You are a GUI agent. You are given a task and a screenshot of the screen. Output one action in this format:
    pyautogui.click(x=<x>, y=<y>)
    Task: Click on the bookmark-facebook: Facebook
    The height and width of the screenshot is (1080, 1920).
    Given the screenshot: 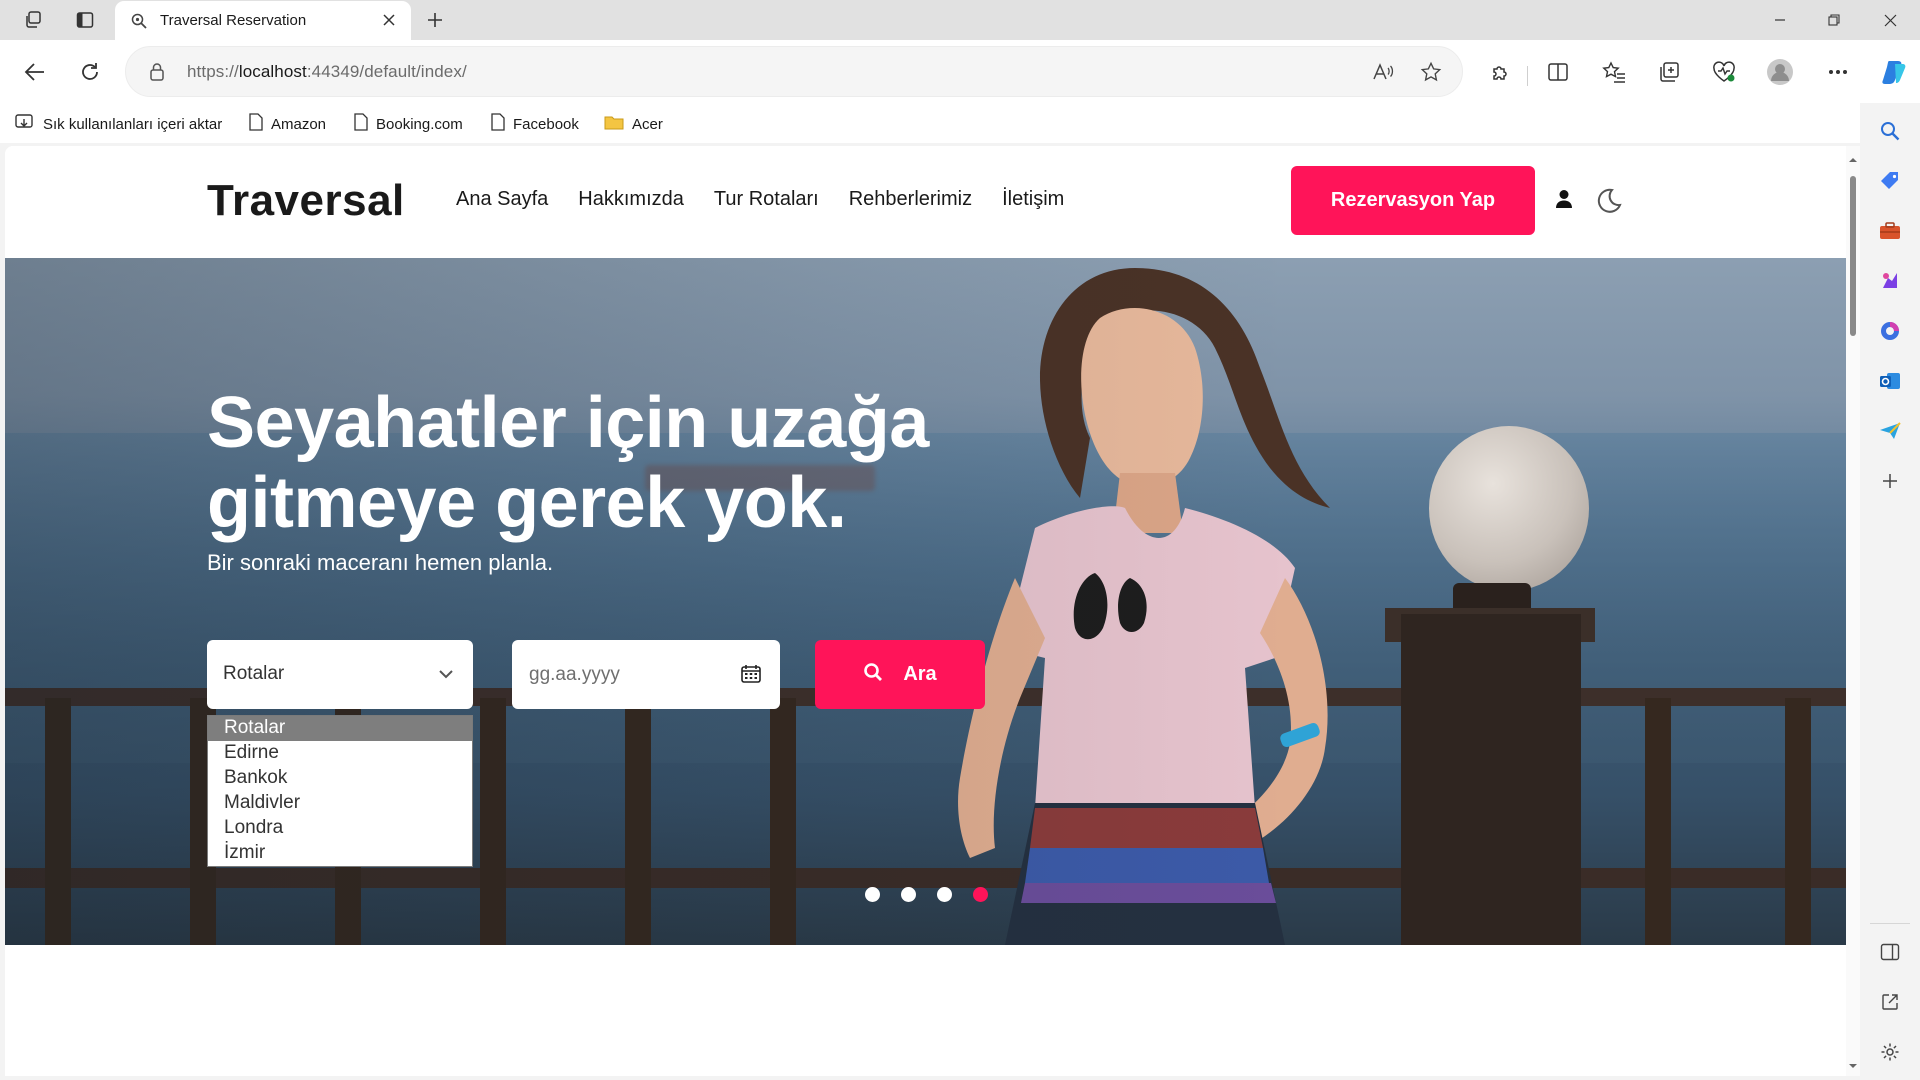 What is the action you would take?
    pyautogui.click(x=535, y=124)
    